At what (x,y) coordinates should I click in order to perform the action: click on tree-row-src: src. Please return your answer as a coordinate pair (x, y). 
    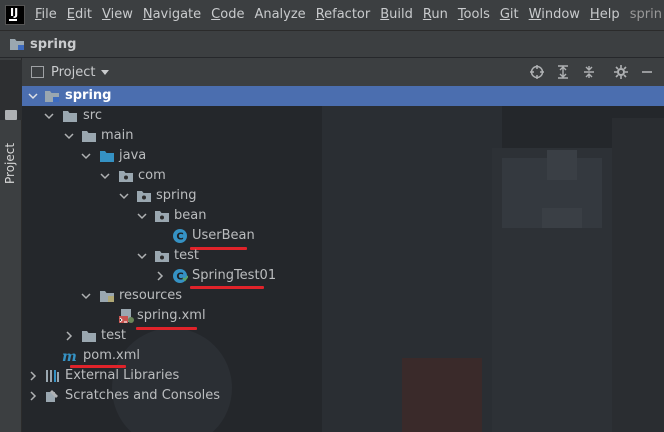
    Looking at the image, I should click on (343, 116).